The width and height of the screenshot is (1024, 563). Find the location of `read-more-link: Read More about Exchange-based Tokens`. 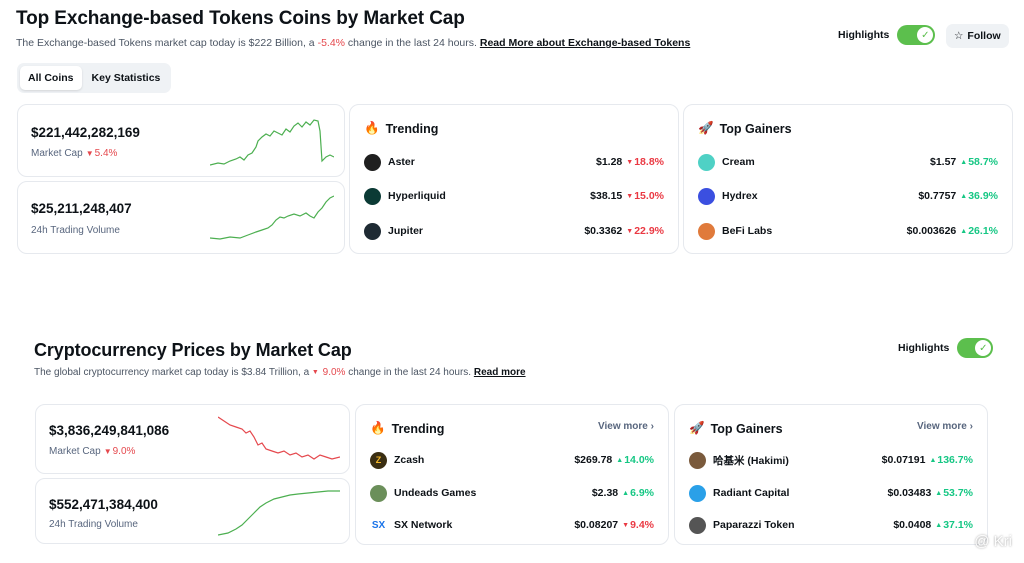

read-more-link: Read More about Exchange-based Tokens is located at coordinates (585, 43).